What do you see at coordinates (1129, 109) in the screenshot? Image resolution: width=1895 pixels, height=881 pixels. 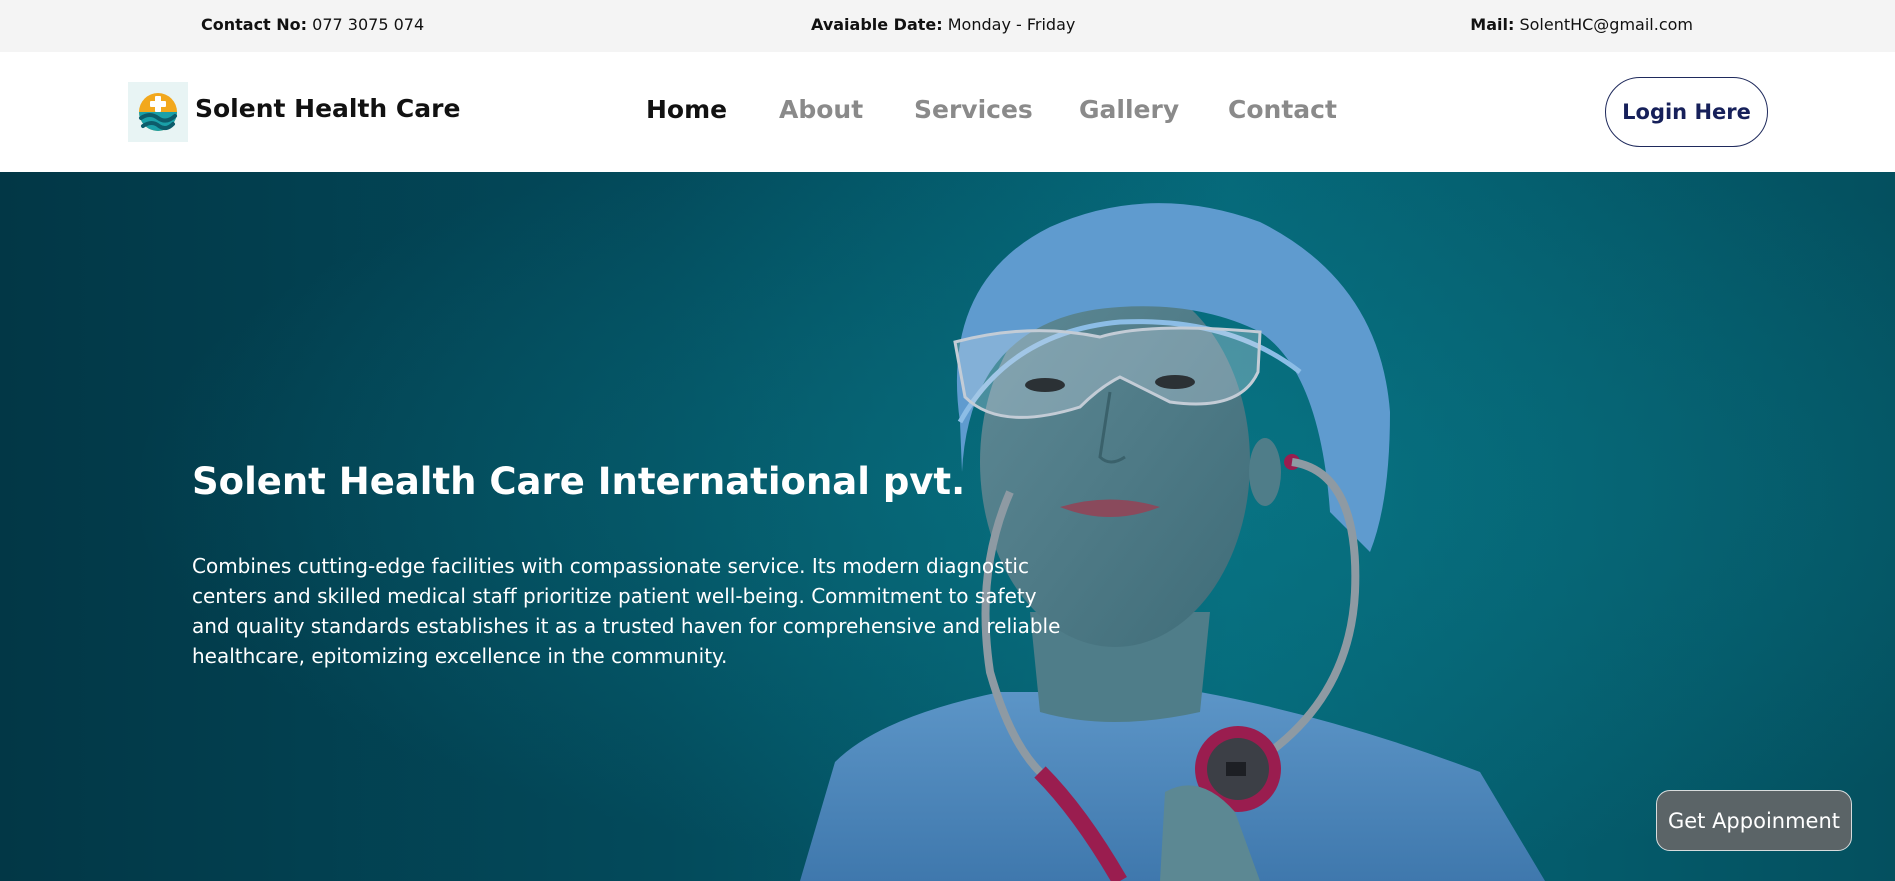 I see `nav-link-gallery: Gallery` at bounding box center [1129, 109].